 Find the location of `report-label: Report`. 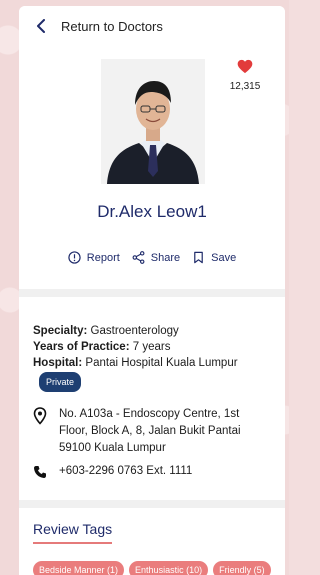

report-label: Report is located at coordinates (103, 257).